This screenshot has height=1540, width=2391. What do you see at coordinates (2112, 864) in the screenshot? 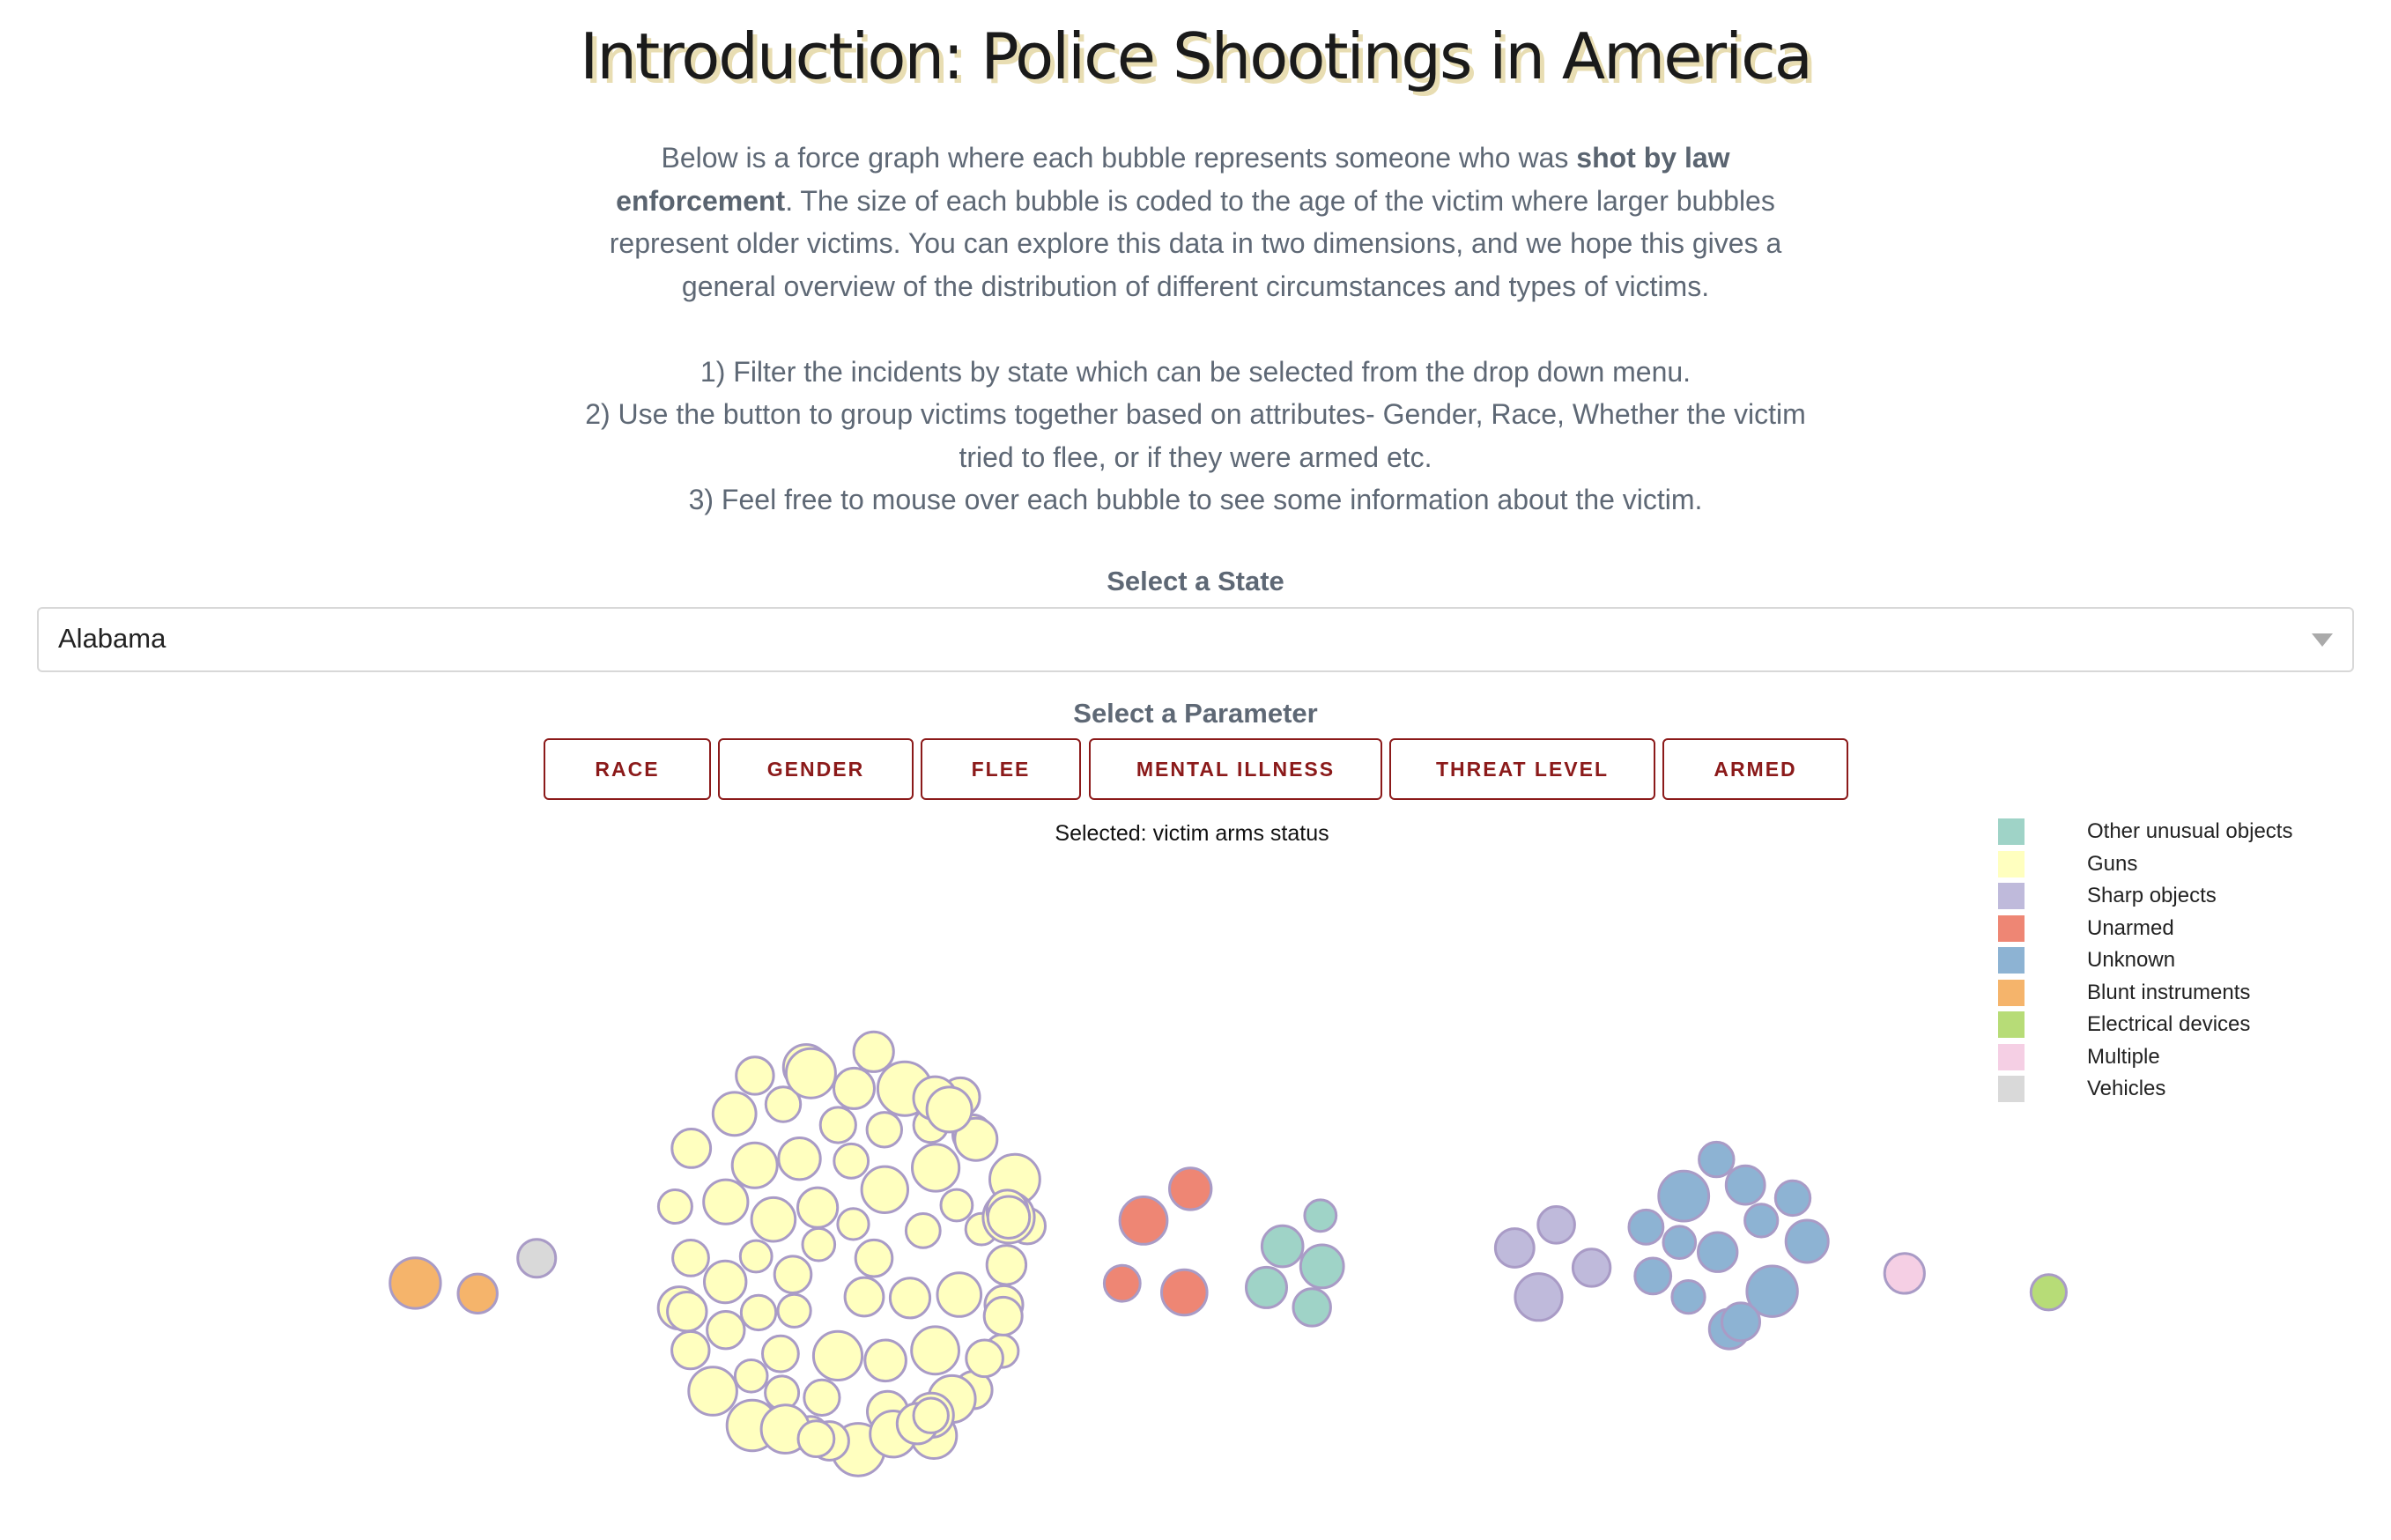
I see `legend-label: Guns` at bounding box center [2112, 864].